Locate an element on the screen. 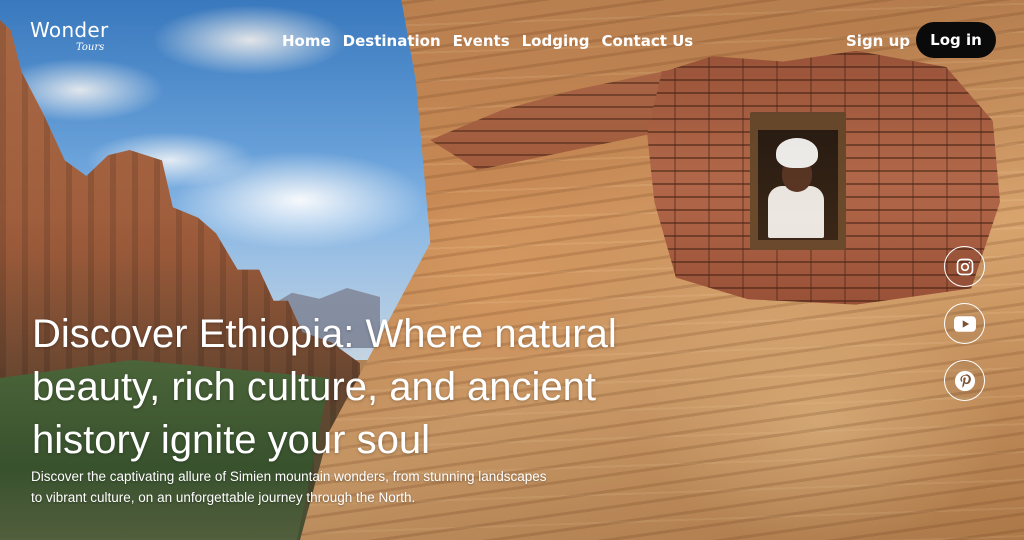 This screenshot has width=1024, height=540. pinterest-icon is located at coordinates (964, 380).